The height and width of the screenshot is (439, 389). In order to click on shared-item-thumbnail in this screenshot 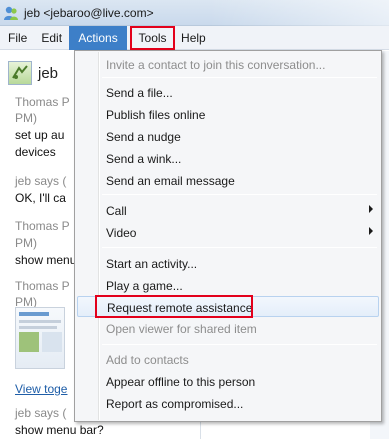, I will do `click(40, 338)`.